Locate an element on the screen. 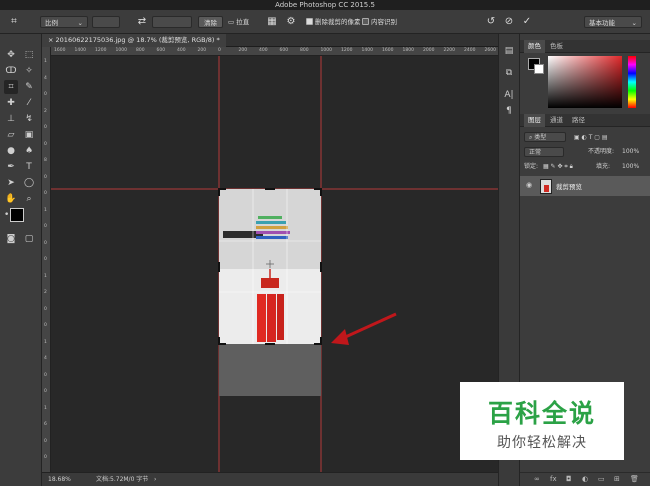 Image resolution: width=650 pixels, height=486 pixels. filter-shape-icon: ▢ is located at coordinates (597, 137).